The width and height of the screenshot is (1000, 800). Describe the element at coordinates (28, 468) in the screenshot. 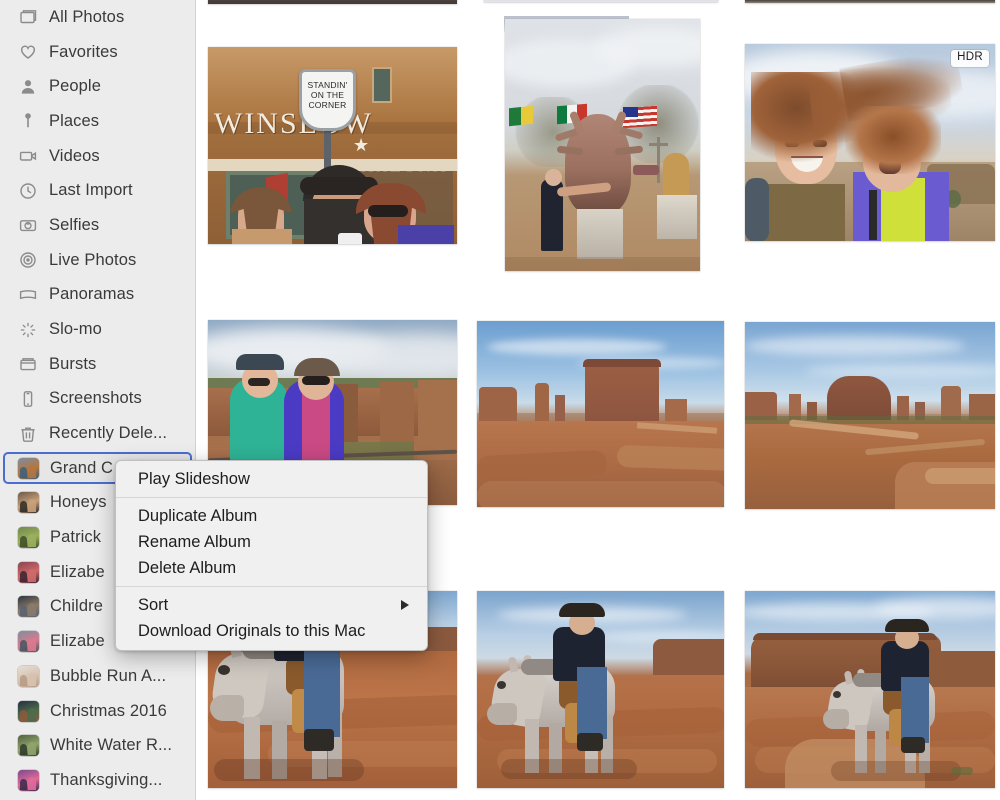

I see `album-thumb-grand-canyon` at that location.